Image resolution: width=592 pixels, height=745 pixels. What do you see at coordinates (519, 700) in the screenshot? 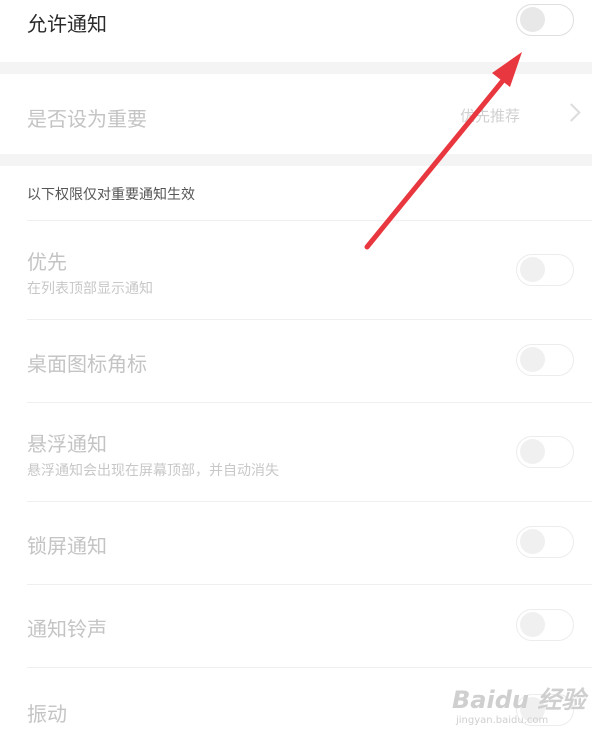
I see `watermark-brand: Baidu 经验` at bounding box center [519, 700].